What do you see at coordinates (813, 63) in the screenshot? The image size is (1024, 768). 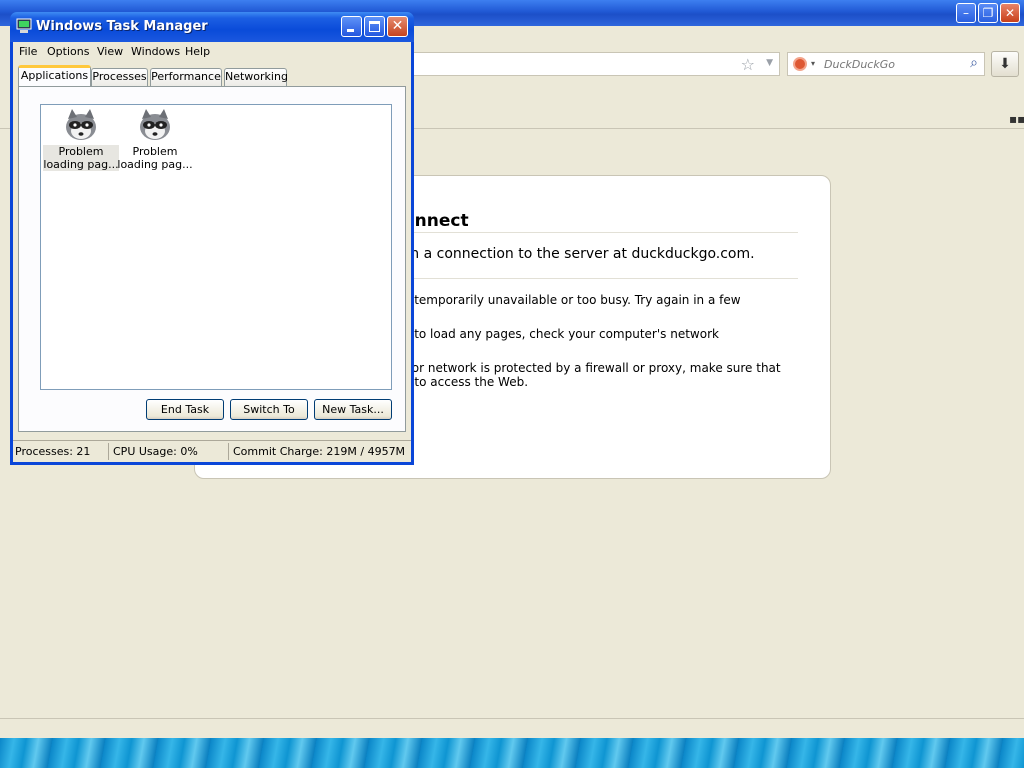 I see `search-engine-dropdown-icon: ▾` at bounding box center [813, 63].